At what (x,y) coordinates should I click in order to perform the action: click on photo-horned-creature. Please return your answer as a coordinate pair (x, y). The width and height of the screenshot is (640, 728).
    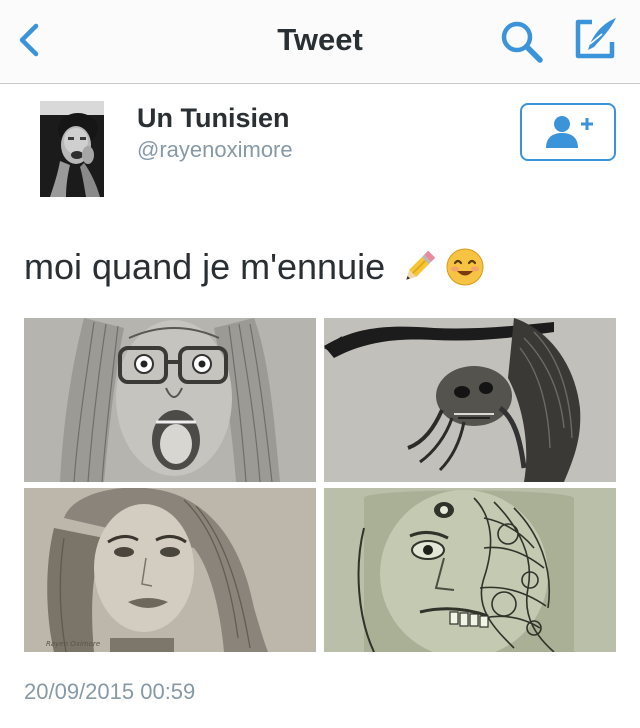
    Looking at the image, I should click on (470, 400).